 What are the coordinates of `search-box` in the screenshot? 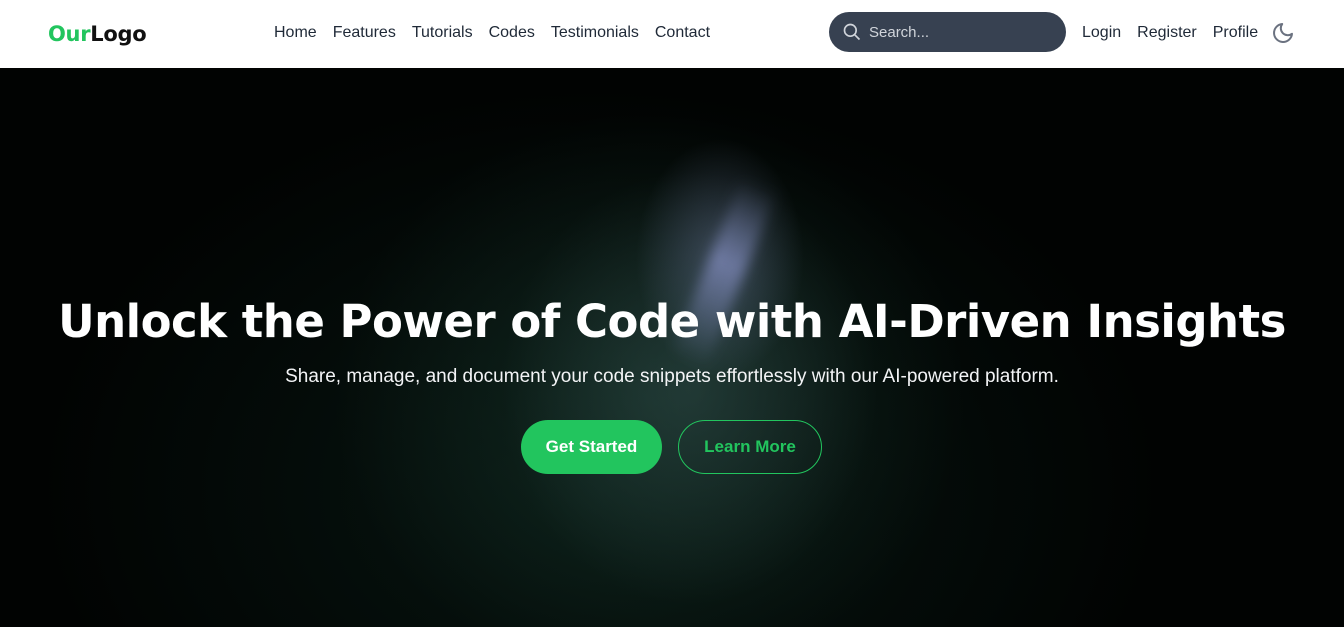 It's located at (947, 32).